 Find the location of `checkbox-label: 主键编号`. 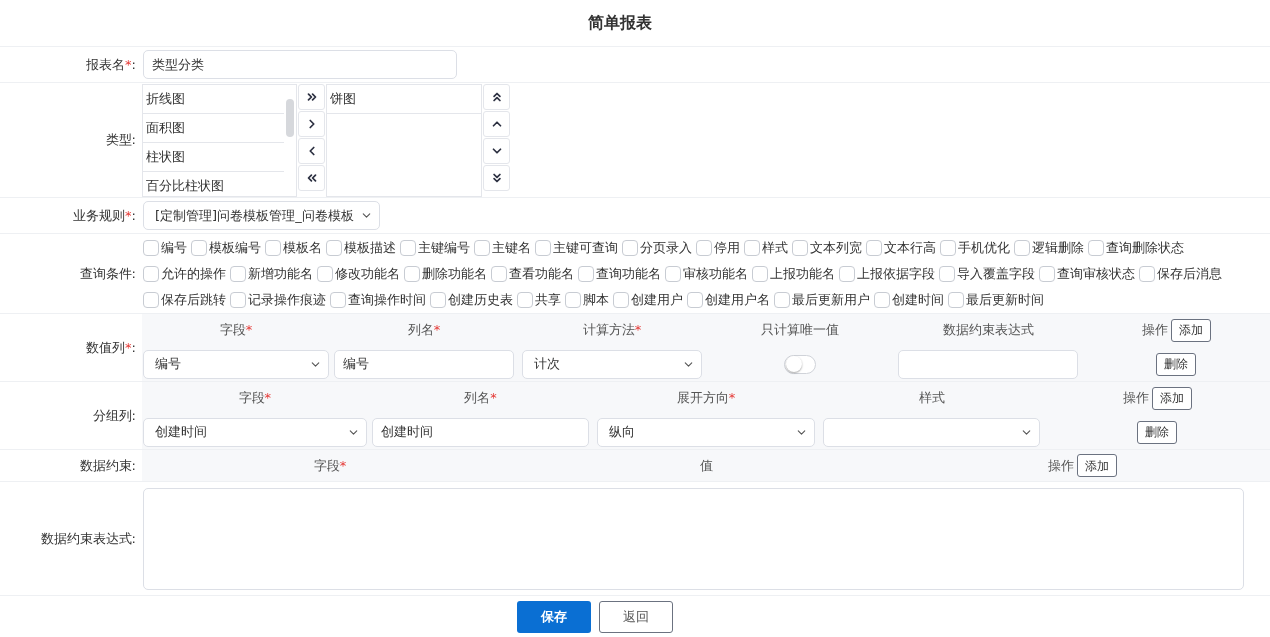

checkbox-label: 主键编号 is located at coordinates (444, 248).